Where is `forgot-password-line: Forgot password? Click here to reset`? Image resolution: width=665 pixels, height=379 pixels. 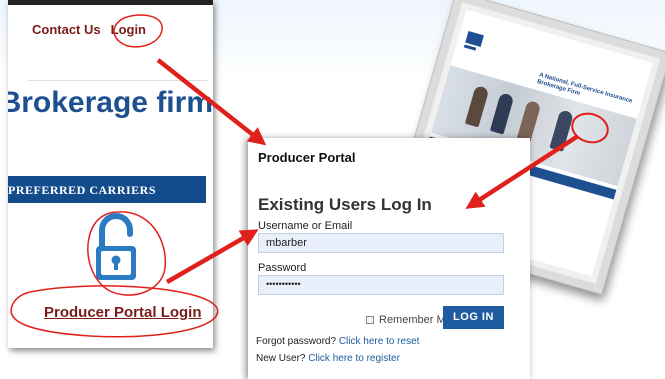 forgot-password-line: Forgot password? Click here to reset is located at coordinates (337, 341).